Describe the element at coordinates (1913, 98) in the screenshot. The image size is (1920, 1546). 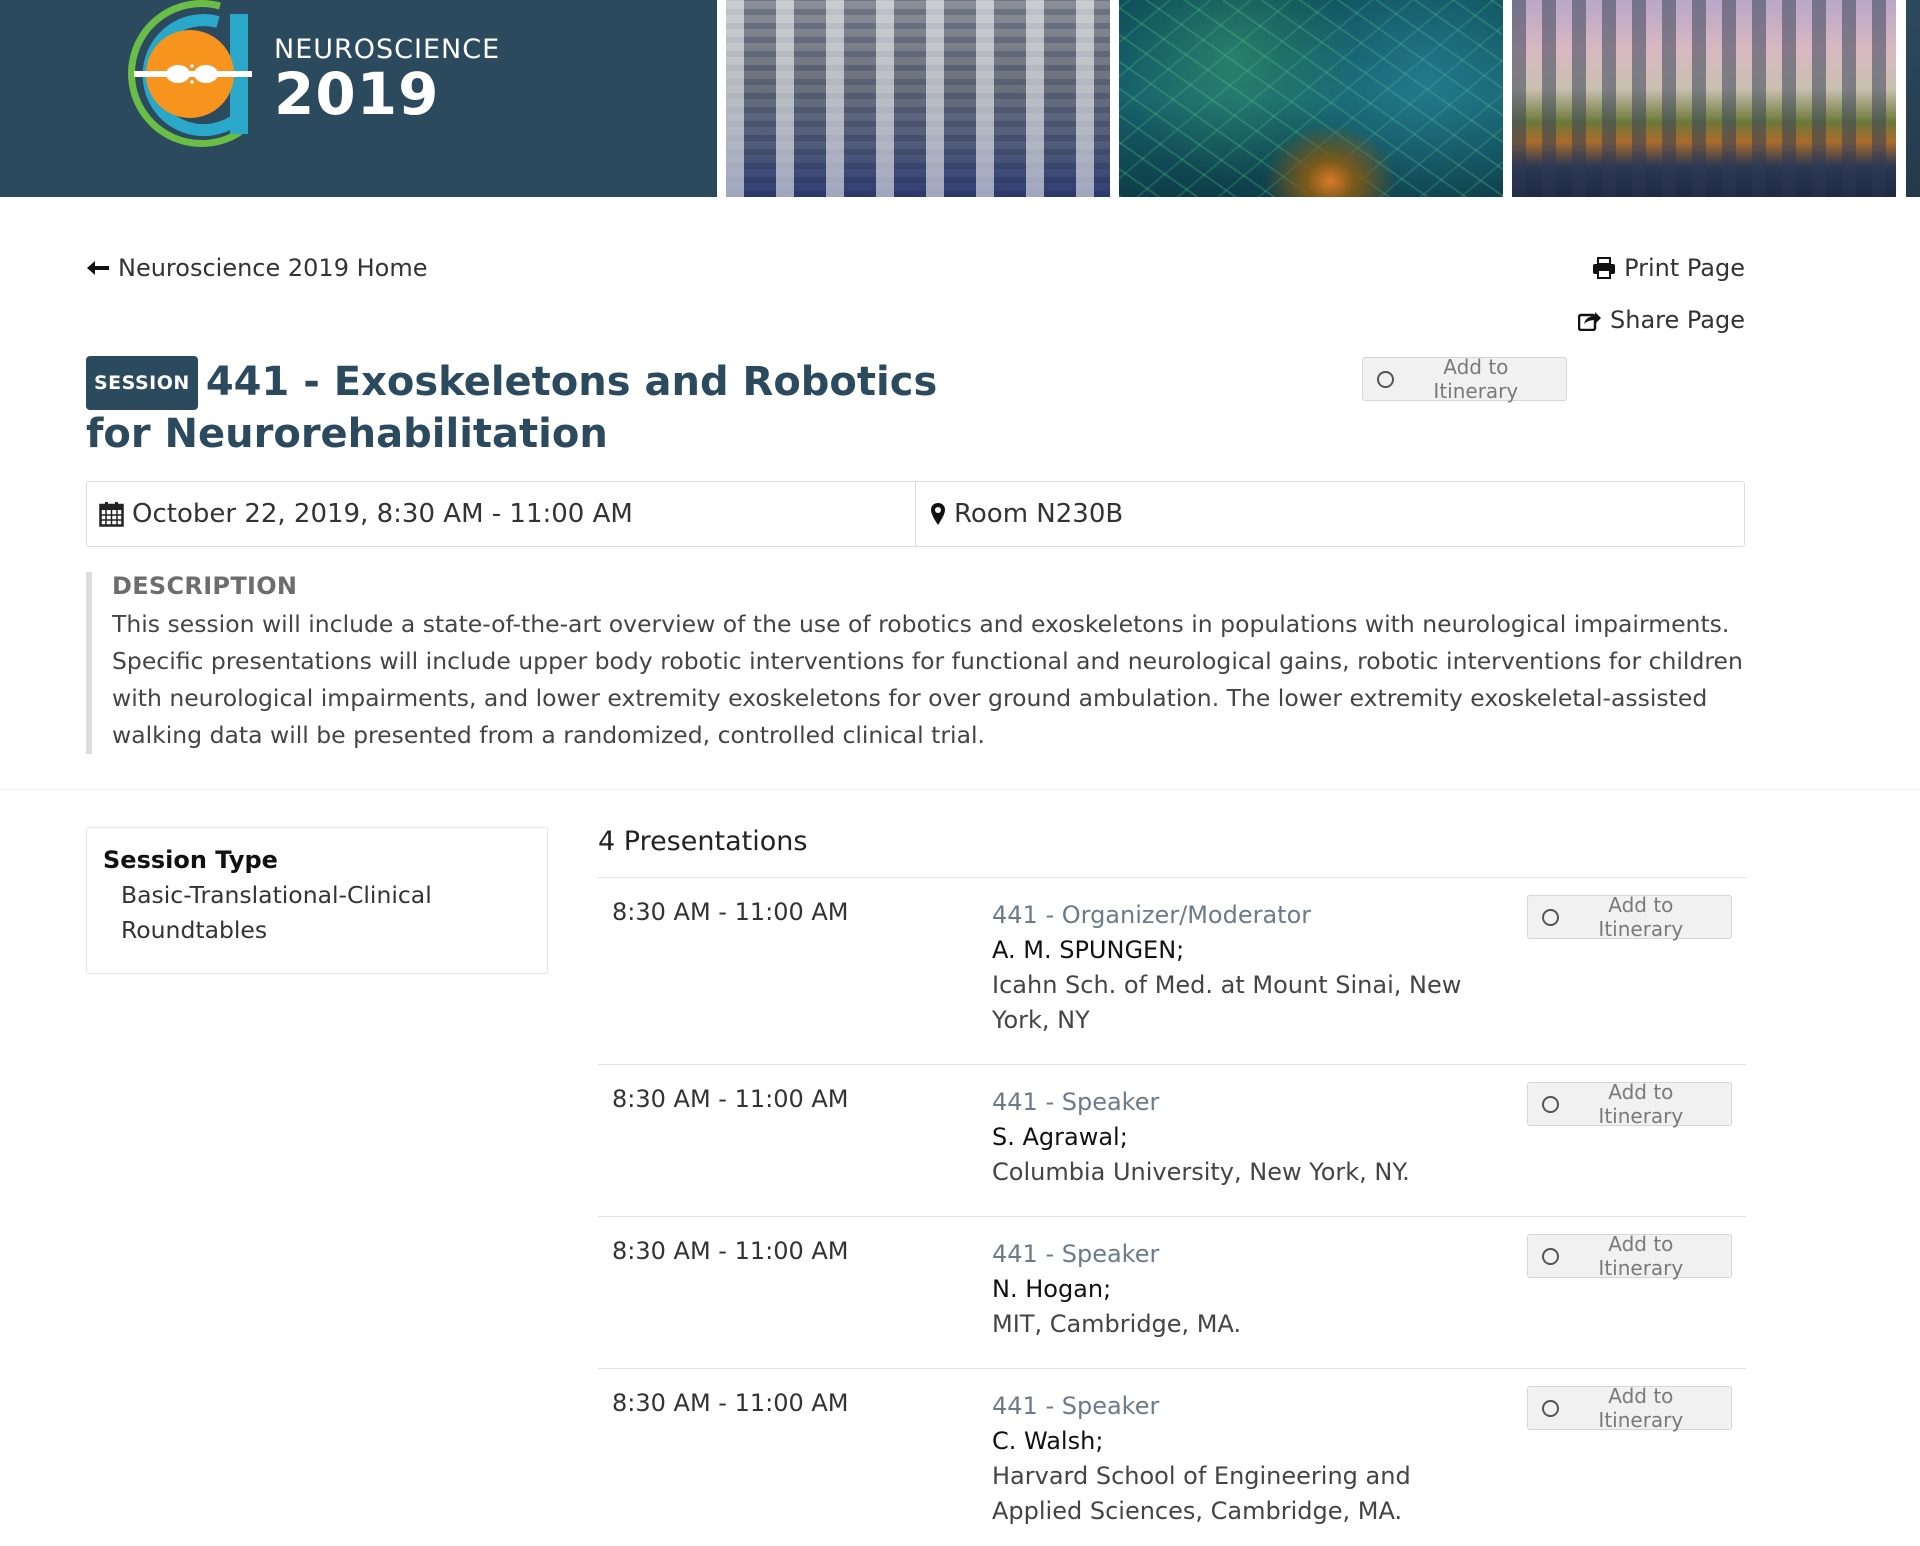
I see `banner-photo-edge` at that location.